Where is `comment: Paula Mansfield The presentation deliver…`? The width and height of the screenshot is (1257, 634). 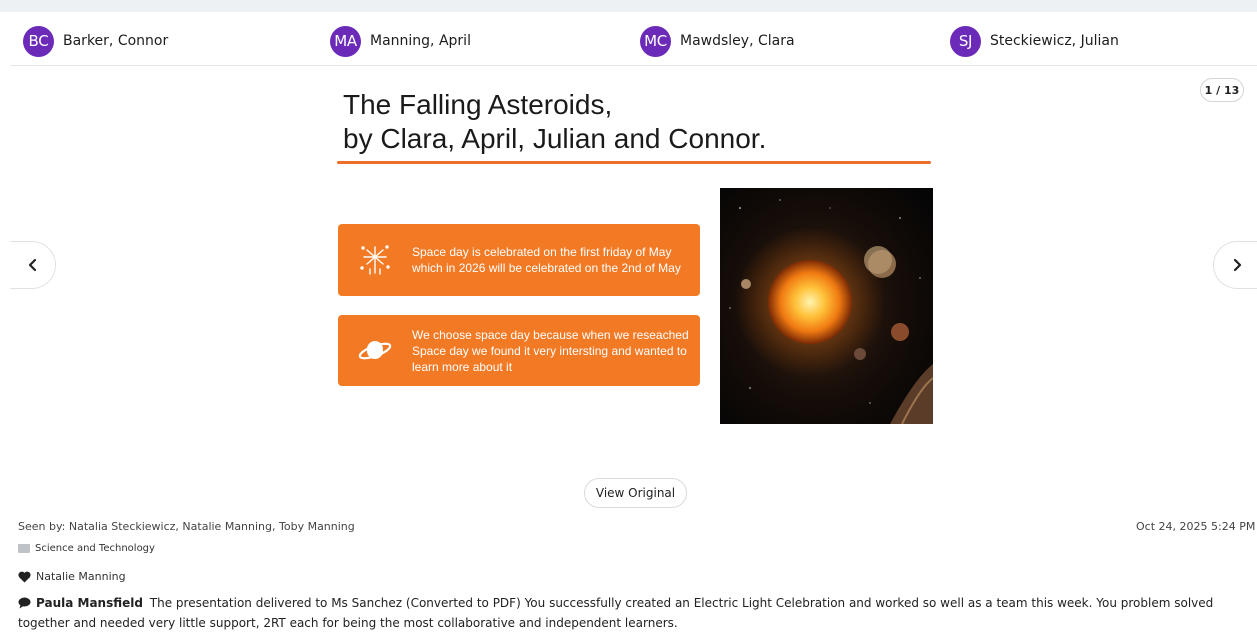
comment: Paula Mansfield The presentation deliver… is located at coordinates (636, 613).